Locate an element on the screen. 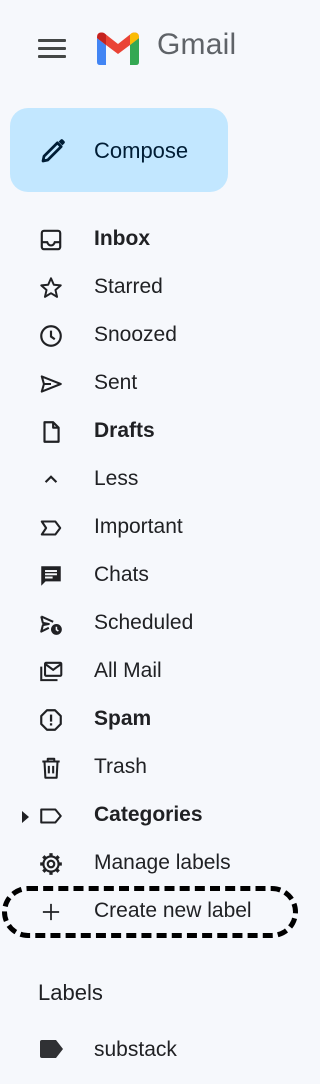 This screenshot has height=1084, width=320. inbox-icon is located at coordinates (51, 240).